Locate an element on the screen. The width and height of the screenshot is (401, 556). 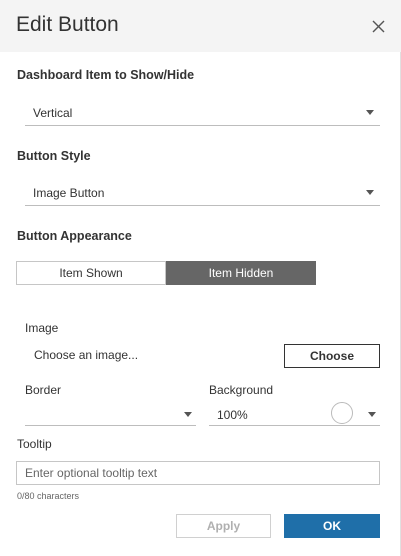
close-icon is located at coordinates (378, 26).